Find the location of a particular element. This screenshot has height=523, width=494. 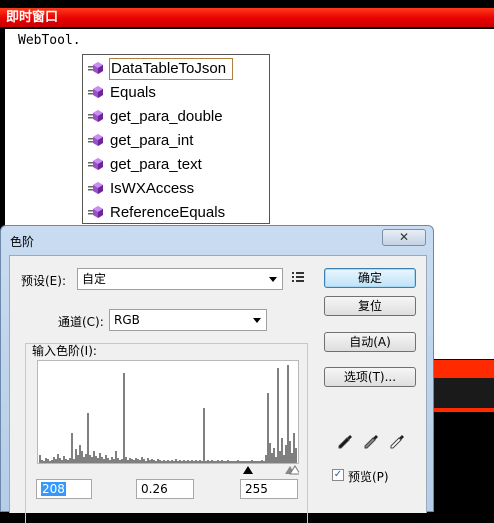

preview-label: 预览(P) is located at coordinates (368, 477).